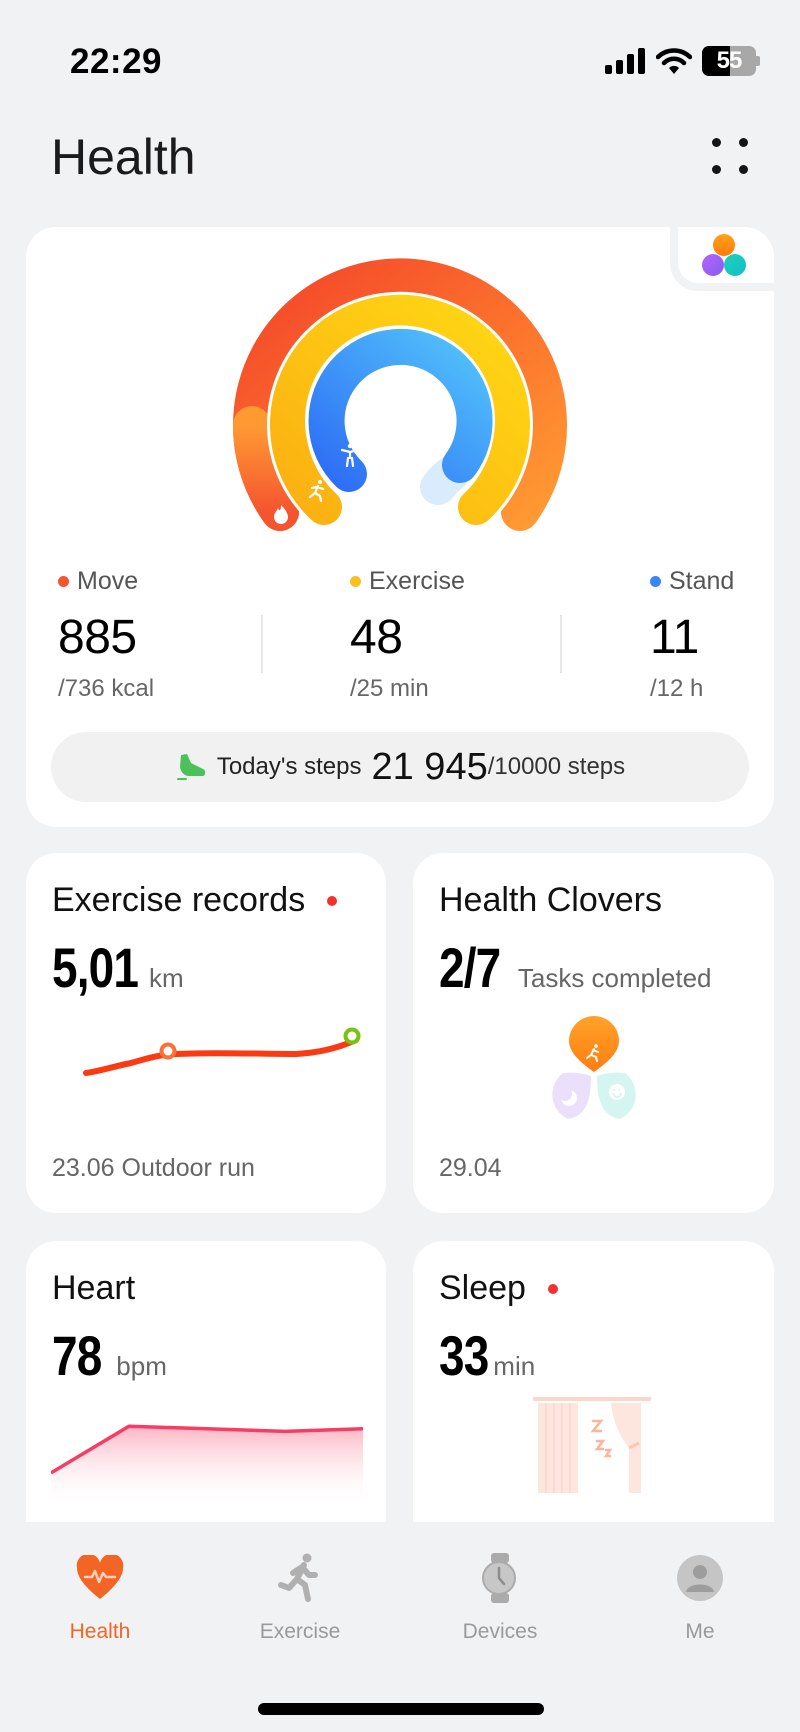  I want to click on card-title: Exercise records, so click(179, 900).